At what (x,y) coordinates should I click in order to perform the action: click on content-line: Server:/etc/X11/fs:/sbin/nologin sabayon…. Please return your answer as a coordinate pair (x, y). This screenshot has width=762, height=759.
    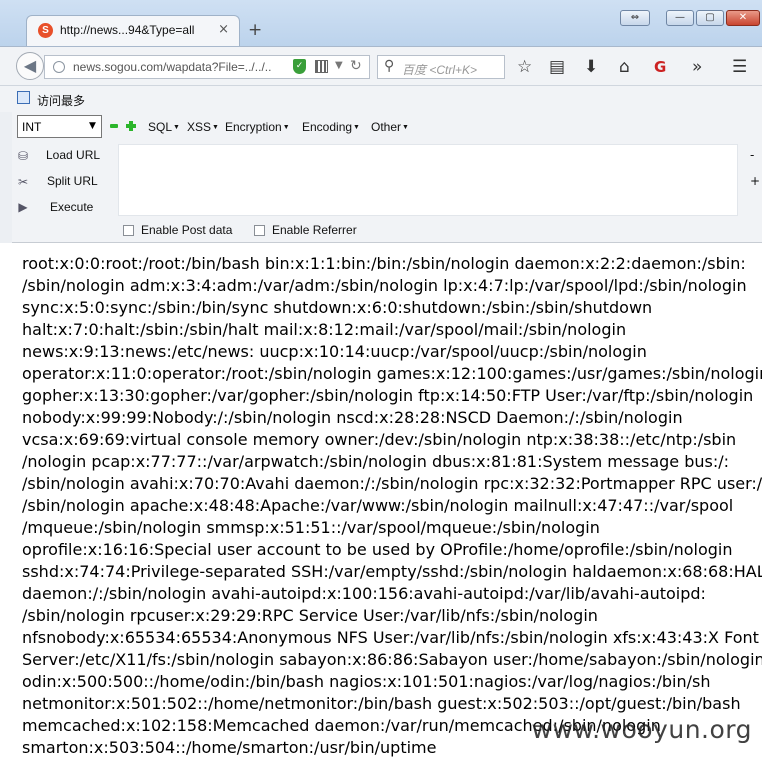
    Looking at the image, I should click on (392, 659).